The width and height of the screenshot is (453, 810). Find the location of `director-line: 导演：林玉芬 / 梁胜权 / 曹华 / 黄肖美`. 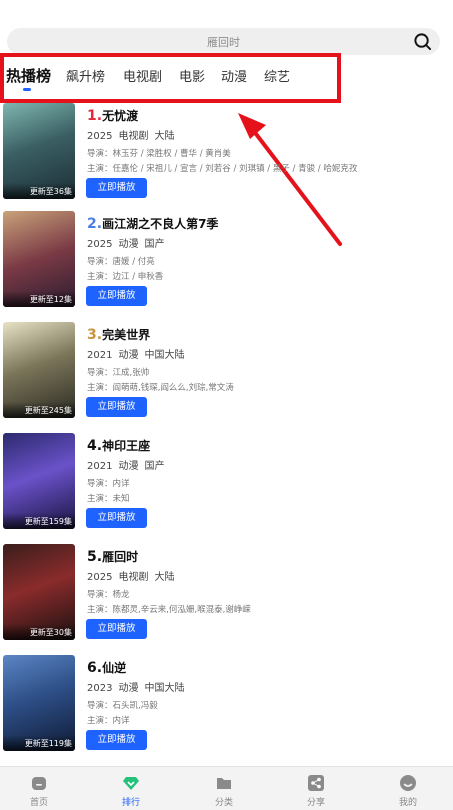

director-line: 导演：林玉芬 / 梁胜权 / 曹华 / 黄肖美 is located at coordinates (159, 154).